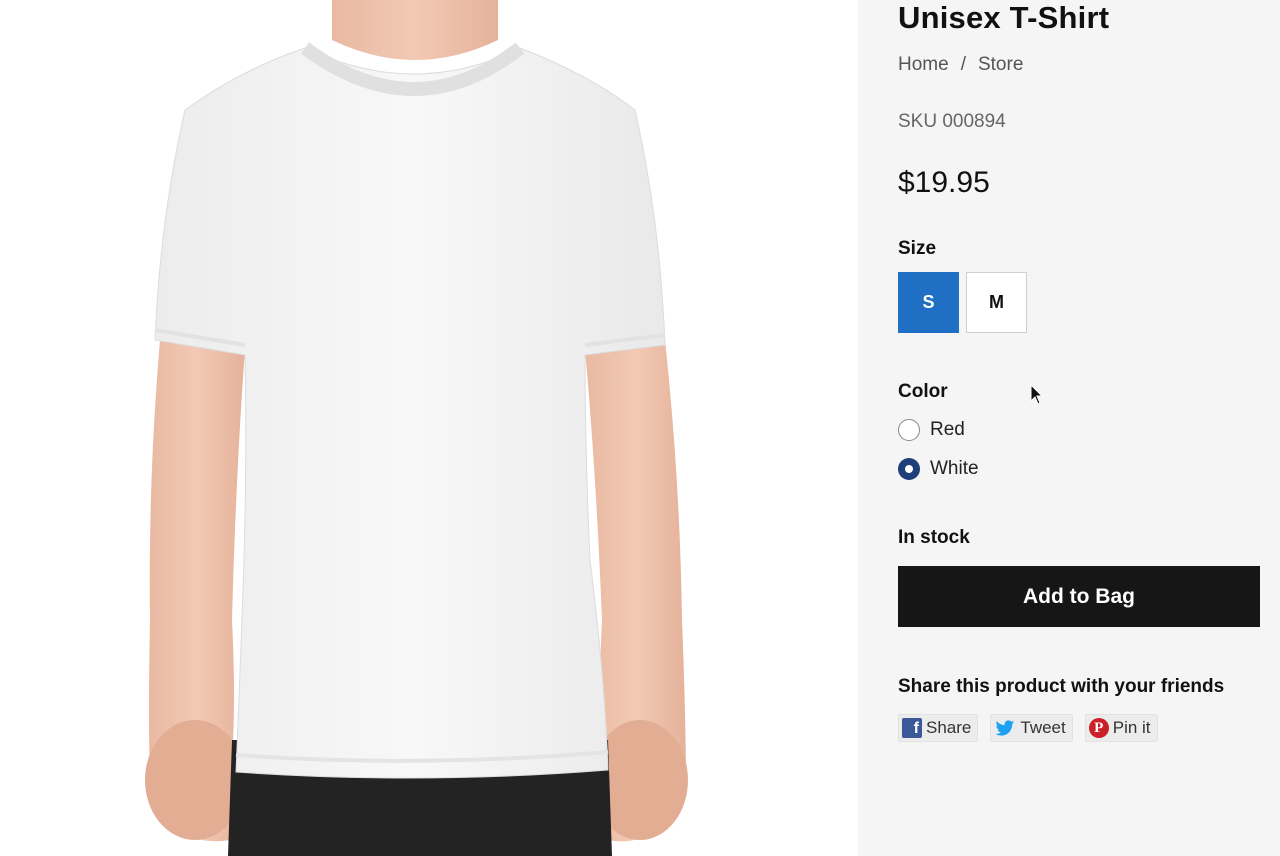  What do you see at coordinates (996, 302) in the screenshot?
I see `size-option-m: M` at bounding box center [996, 302].